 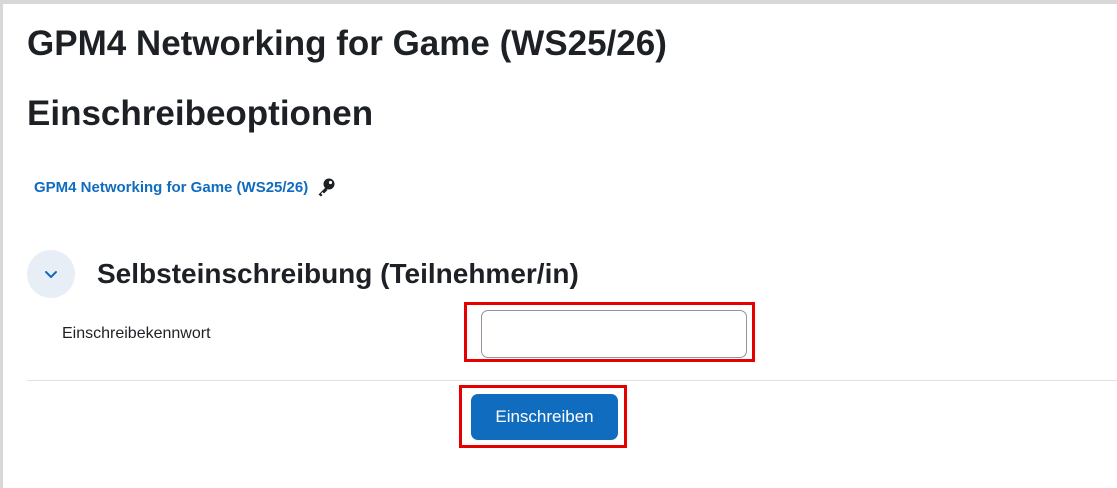 What do you see at coordinates (136, 333) in the screenshot?
I see `enrolment-key-label: Einschreibekennwort` at bounding box center [136, 333].